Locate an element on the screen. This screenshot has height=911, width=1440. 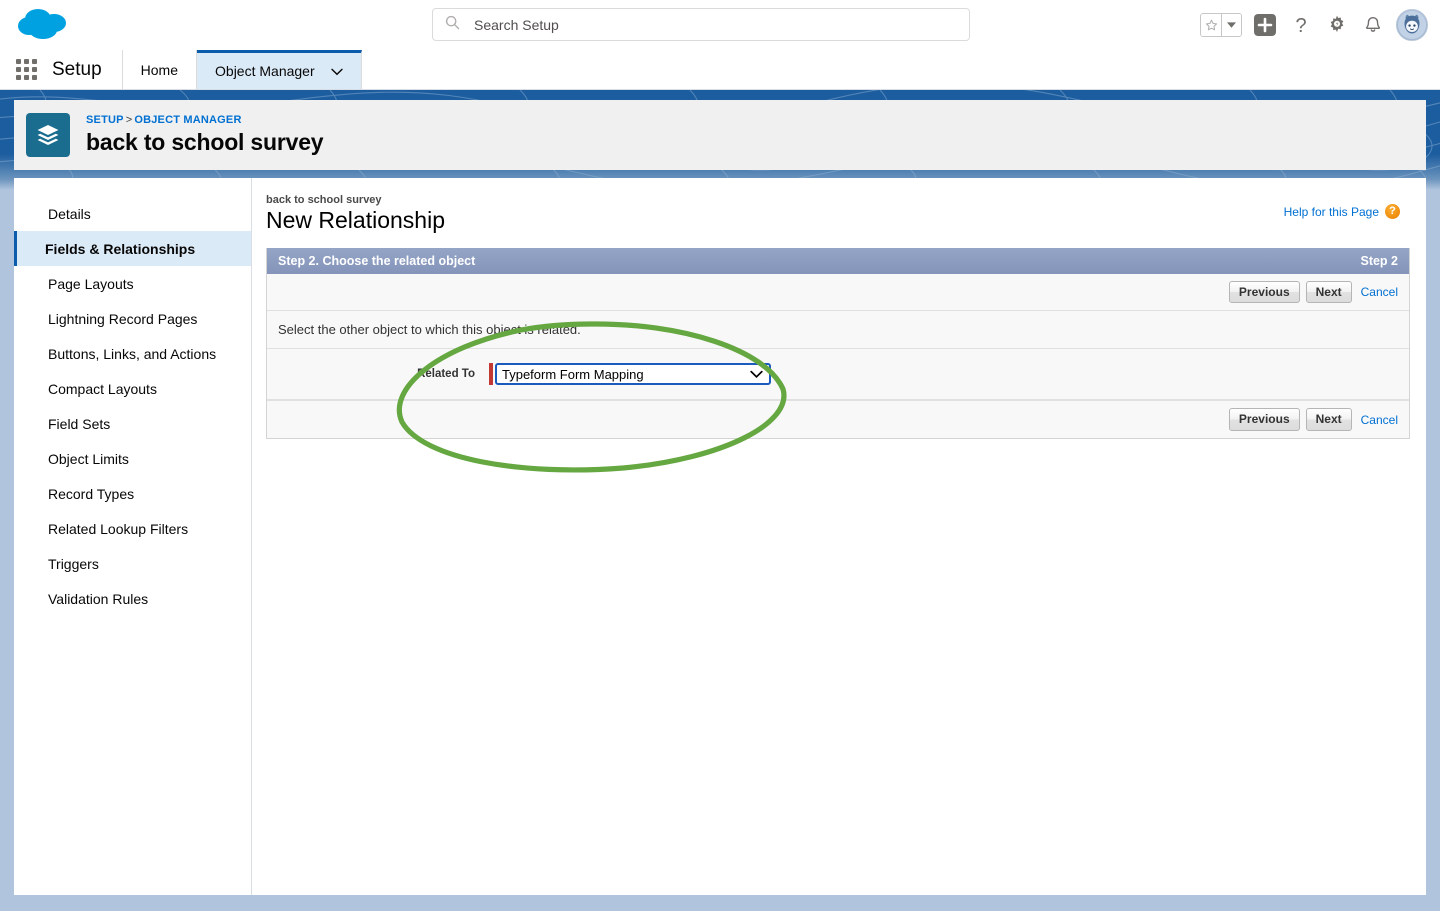
sidebar-item-label: Validation Rules is located at coordinates (98, 598).